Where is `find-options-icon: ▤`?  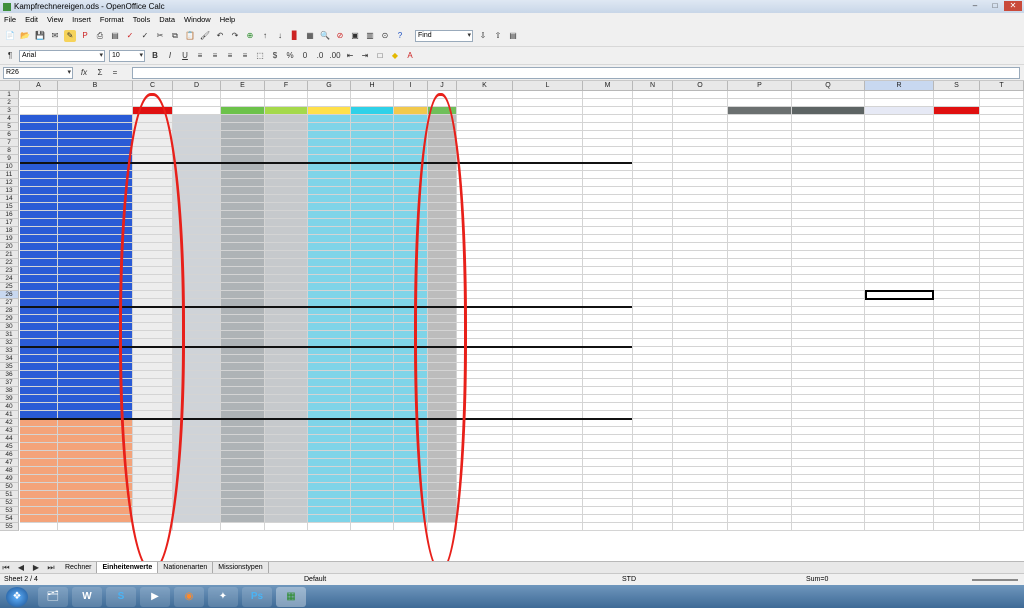 find-options-icon: ▤ is located at coordinates (513, 36).